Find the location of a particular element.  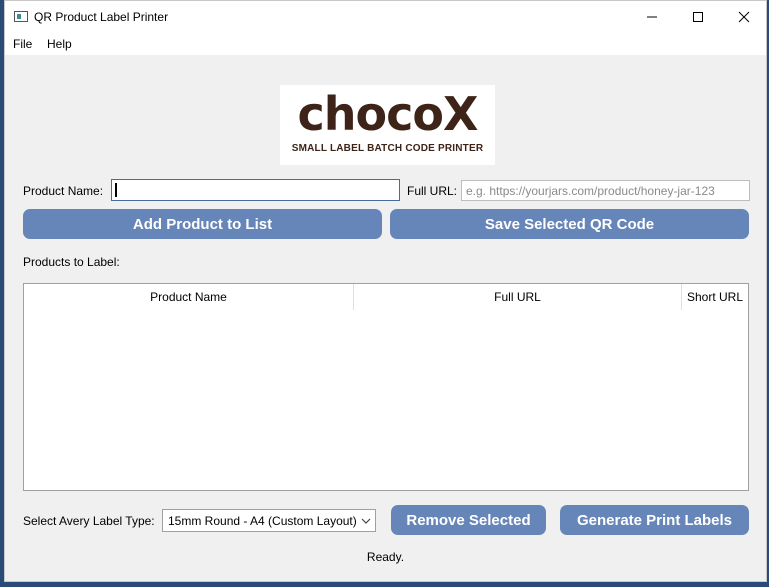

close-icon is located at coordinates (744, 17).